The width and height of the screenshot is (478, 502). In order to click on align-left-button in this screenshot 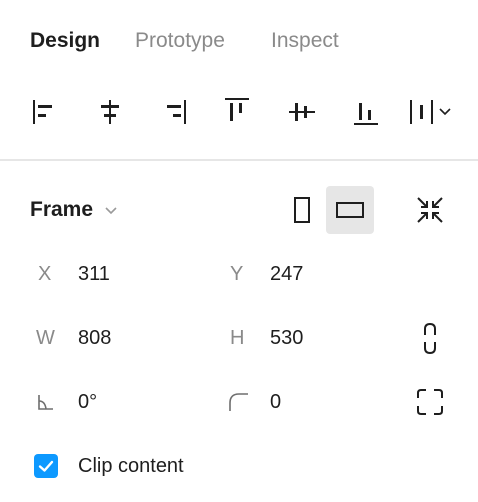, I will do `click(44, 112)`.